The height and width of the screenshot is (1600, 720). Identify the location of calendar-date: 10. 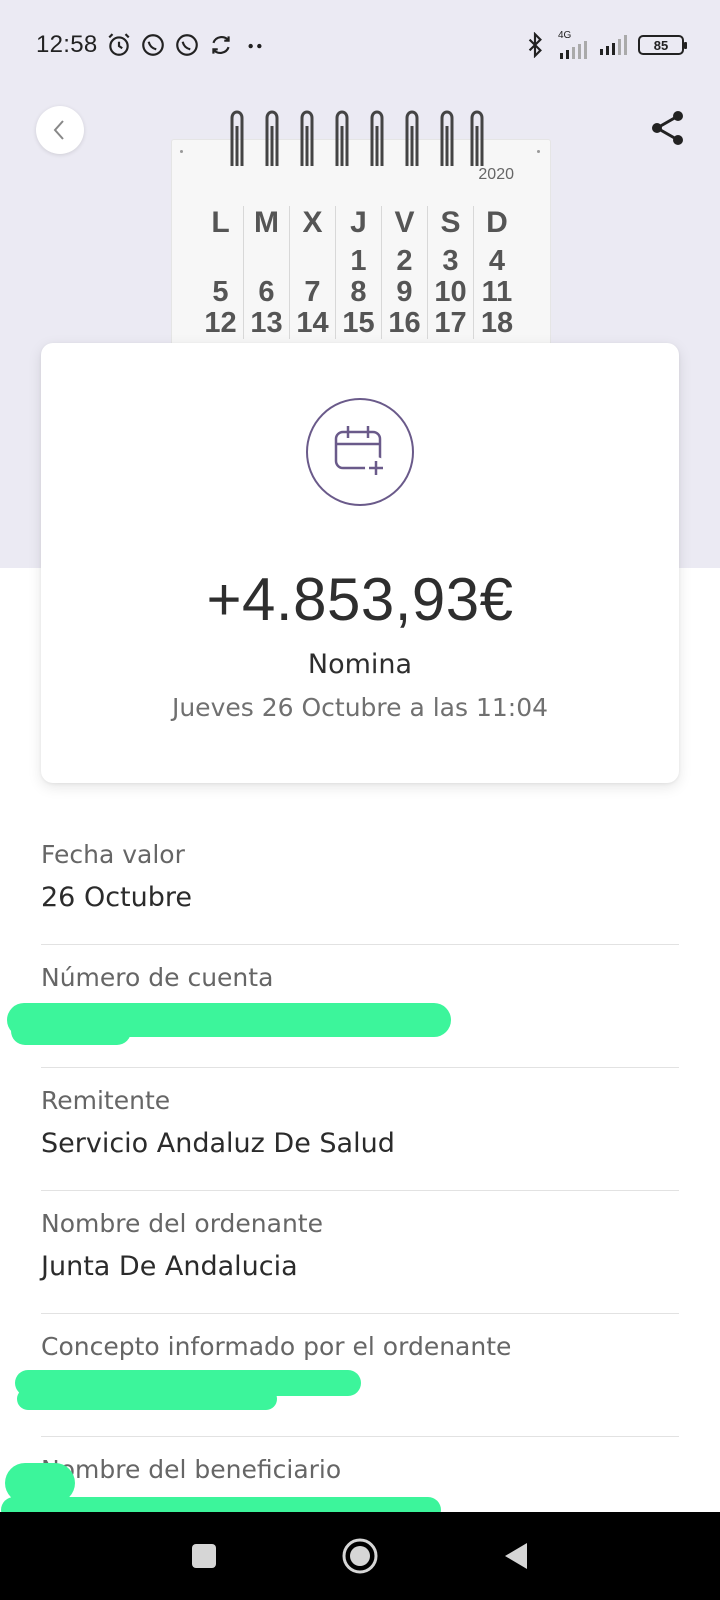
(450, 292).